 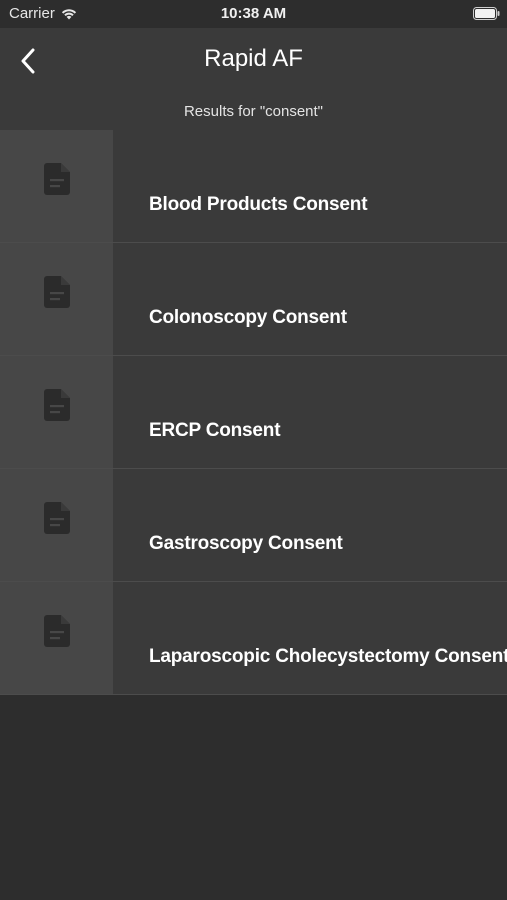 What do you see at coordinates (310, 299) in the screenshot?
I see `item-body: Colonoscopy Consent` at bounding box center [310, 299].